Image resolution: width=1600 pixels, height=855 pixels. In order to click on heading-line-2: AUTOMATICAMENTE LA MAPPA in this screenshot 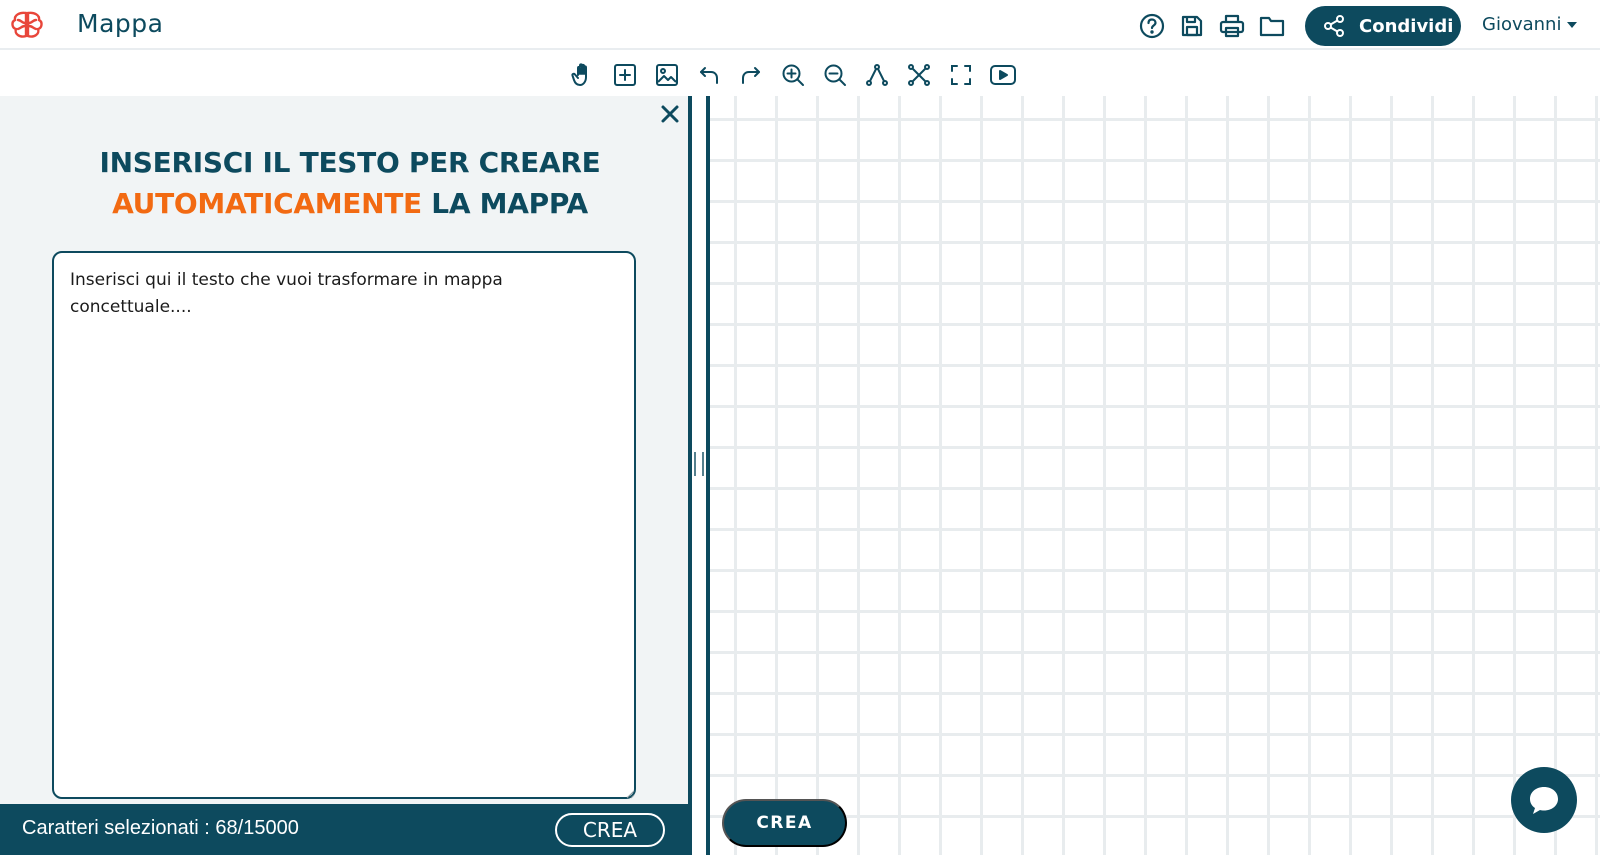, I will do `click(350, 203)`.